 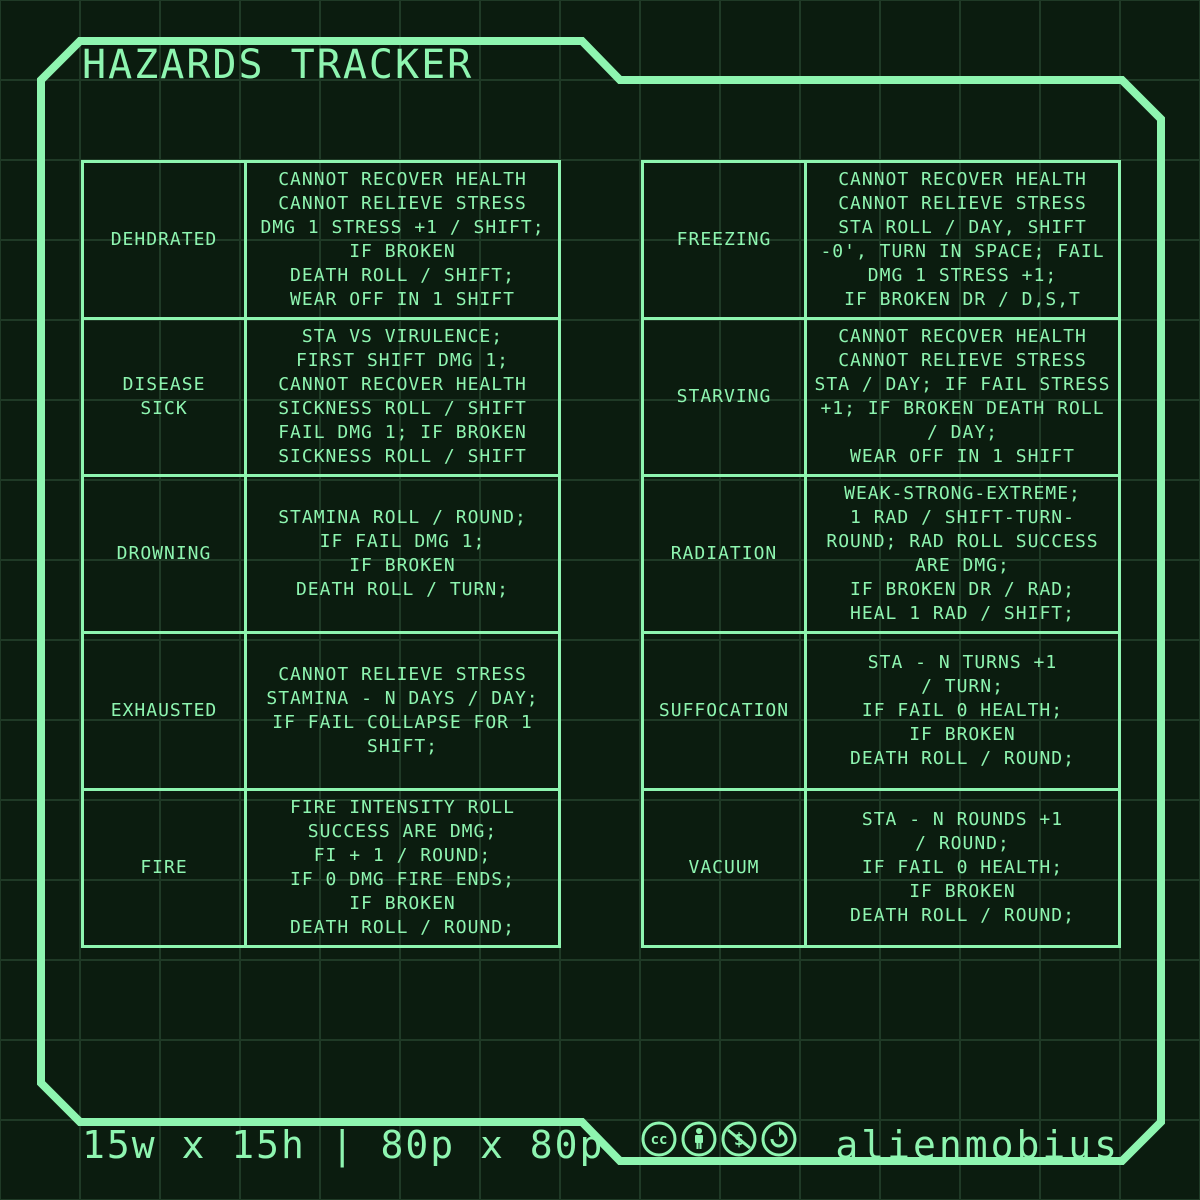 I want to click on author-name: alienmobius, so click(x=977, y=1145).